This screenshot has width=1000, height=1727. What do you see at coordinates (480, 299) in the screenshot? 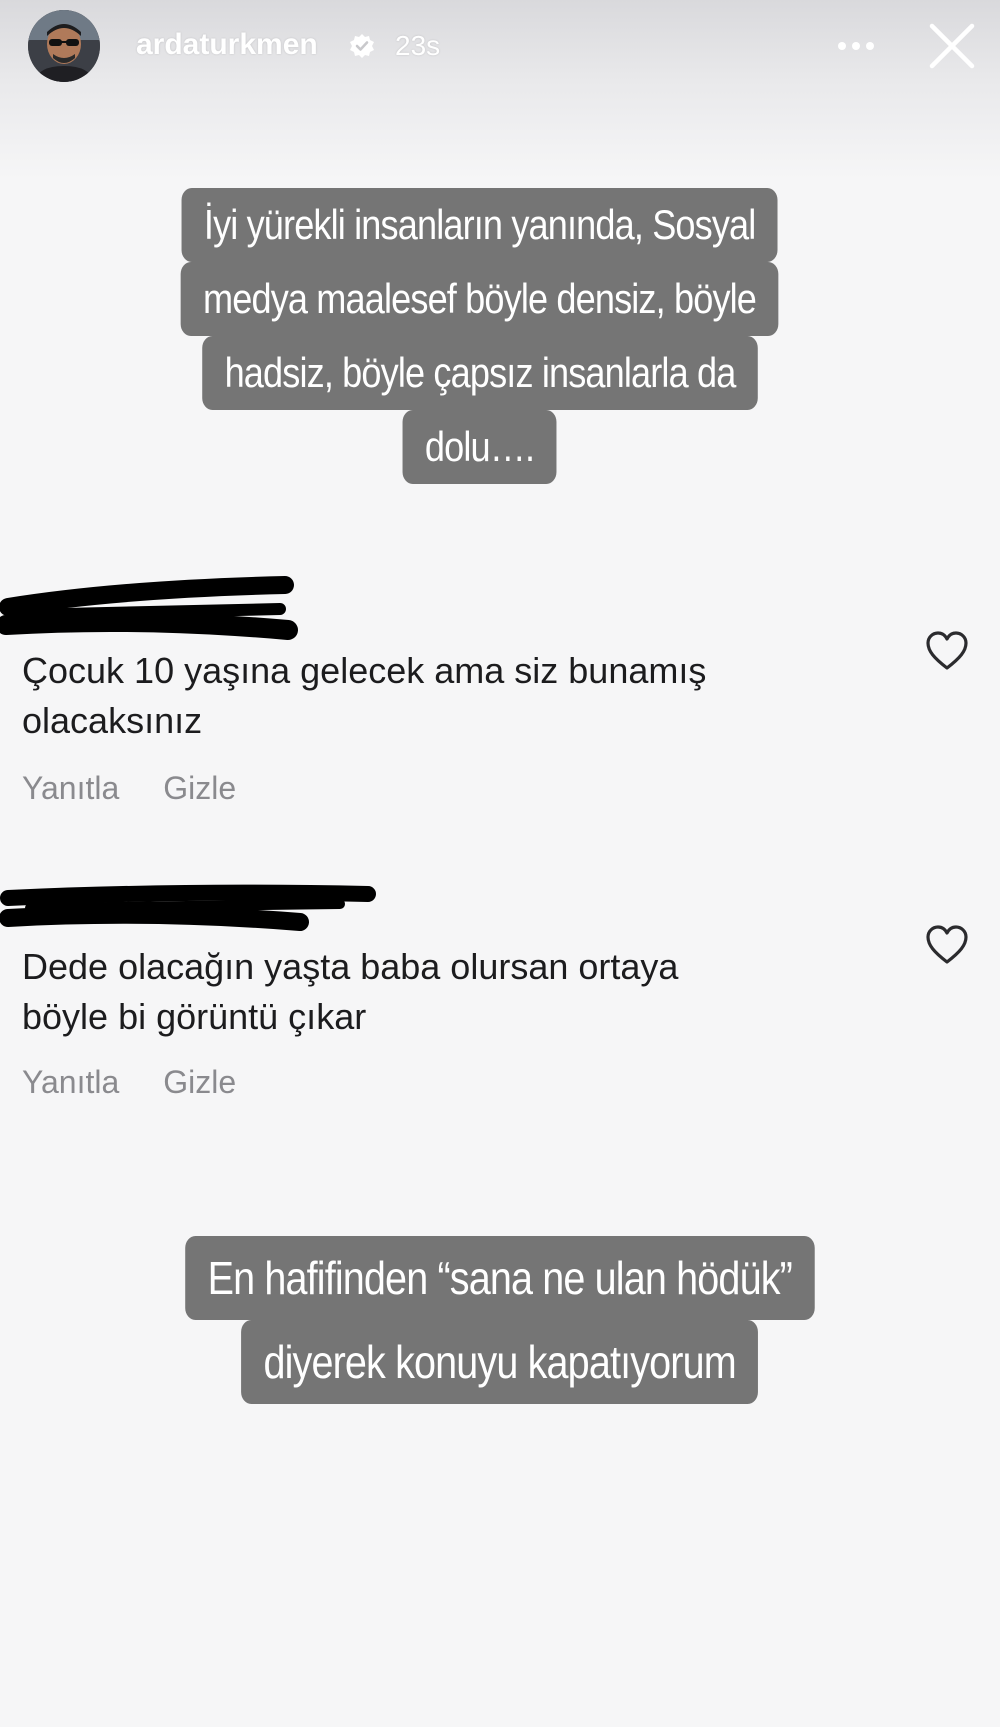
I see `caption-line: medya maalesef böyle densiz, böyle` at bounding box center [480, 299].